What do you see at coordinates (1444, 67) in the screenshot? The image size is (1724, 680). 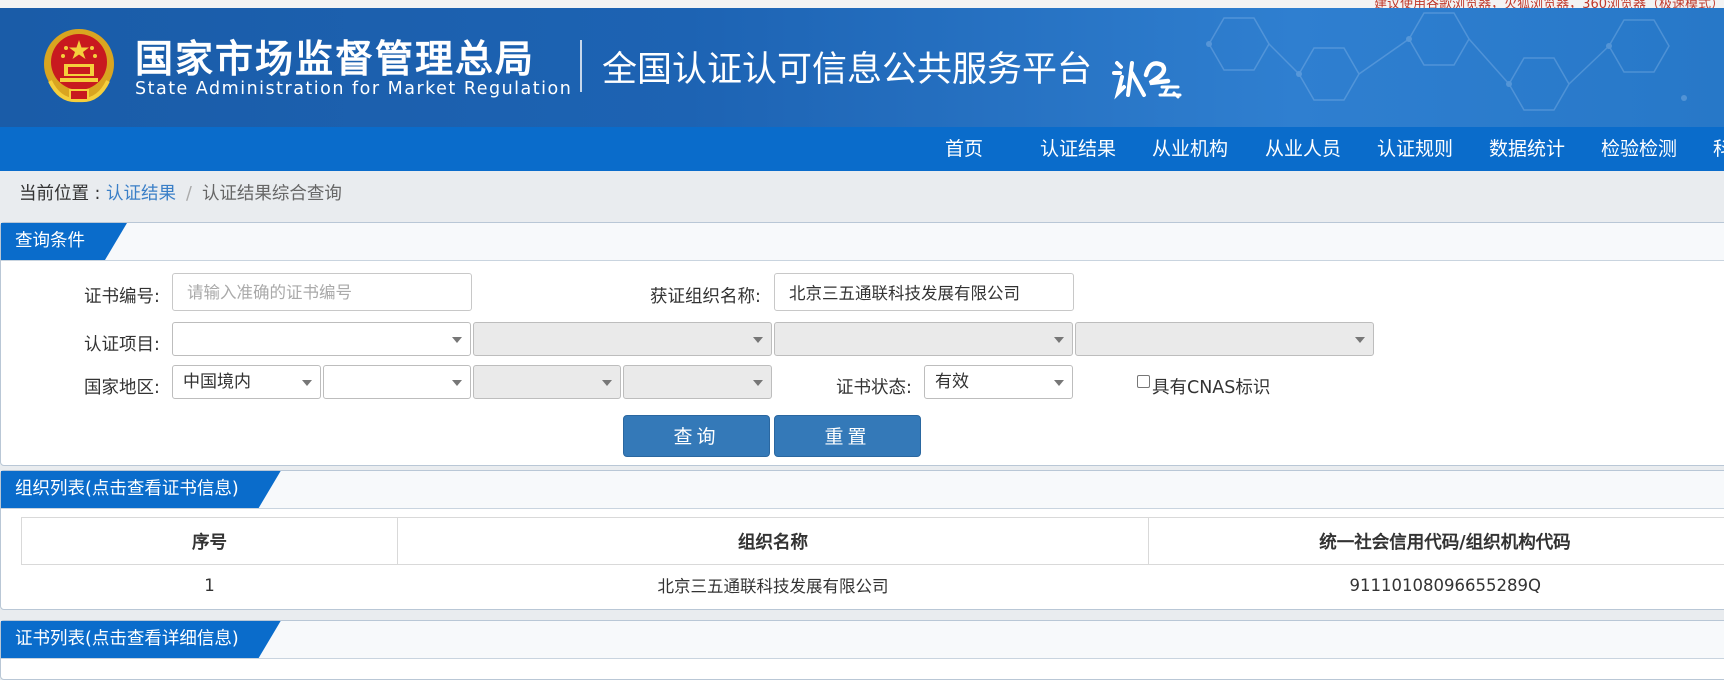 I see `hexagon-pattern-icon` at bounding box center [1444, 67].